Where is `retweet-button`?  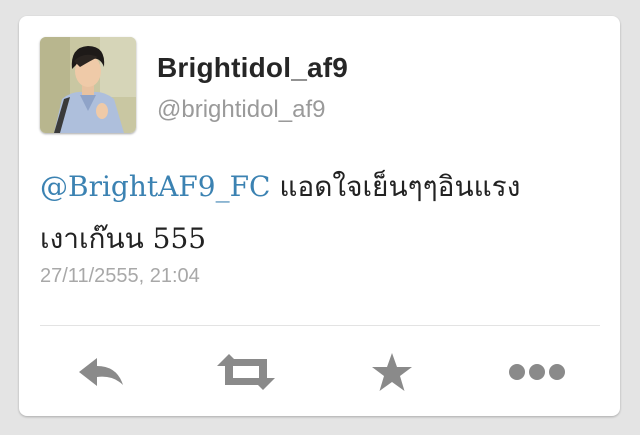
retweet-button is located at coordinates (246, 372).